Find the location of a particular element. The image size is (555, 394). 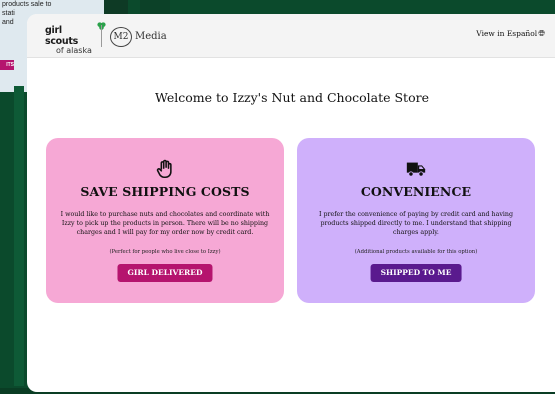

background-text-line: products sale to is located at coordinates (27, 4).